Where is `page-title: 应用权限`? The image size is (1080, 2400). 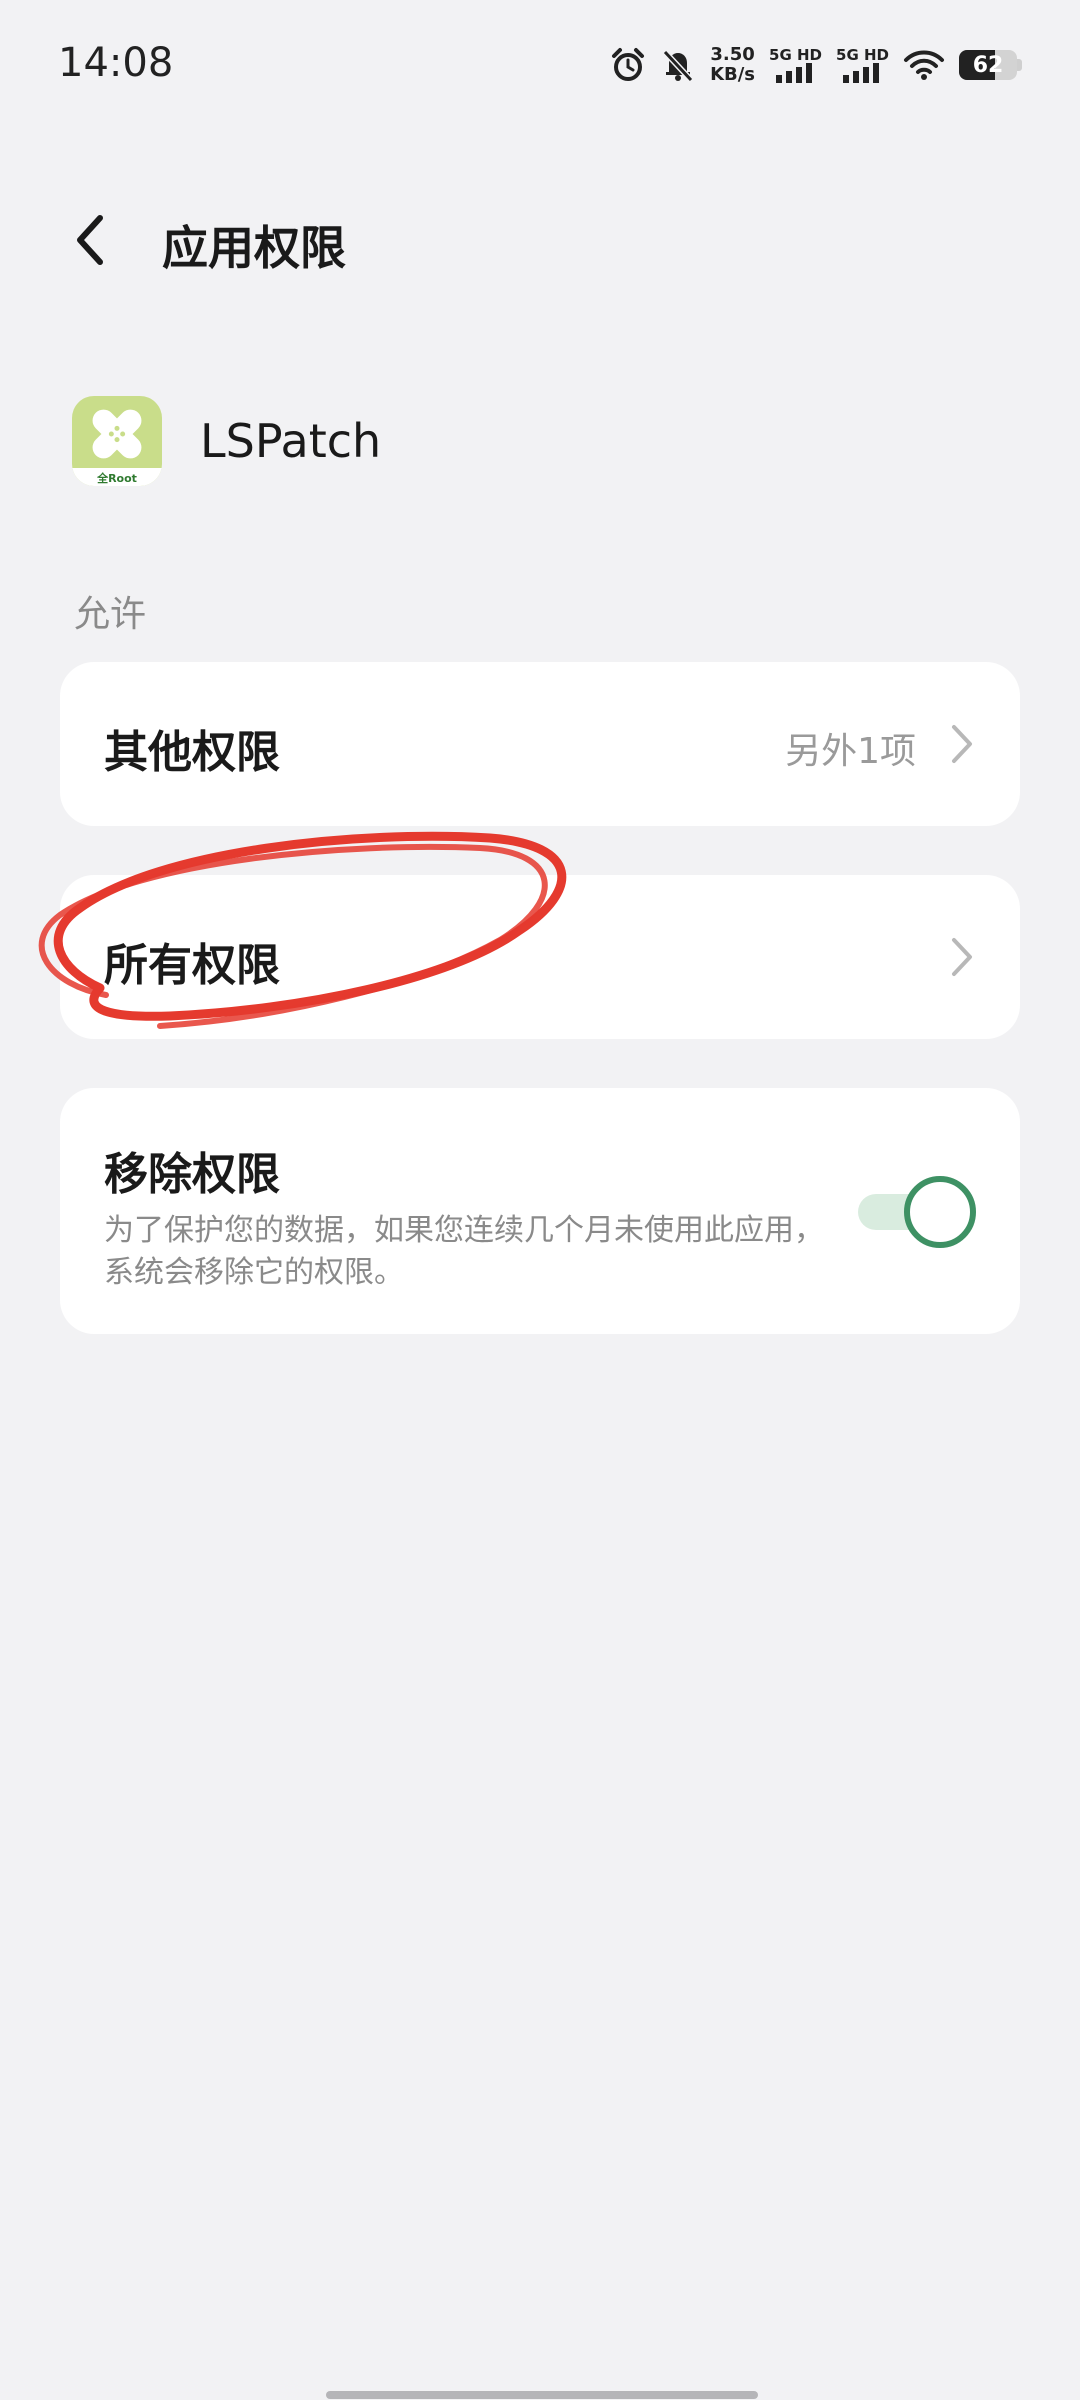
page-title: 应用权限 is located at coordinates (254, 248).